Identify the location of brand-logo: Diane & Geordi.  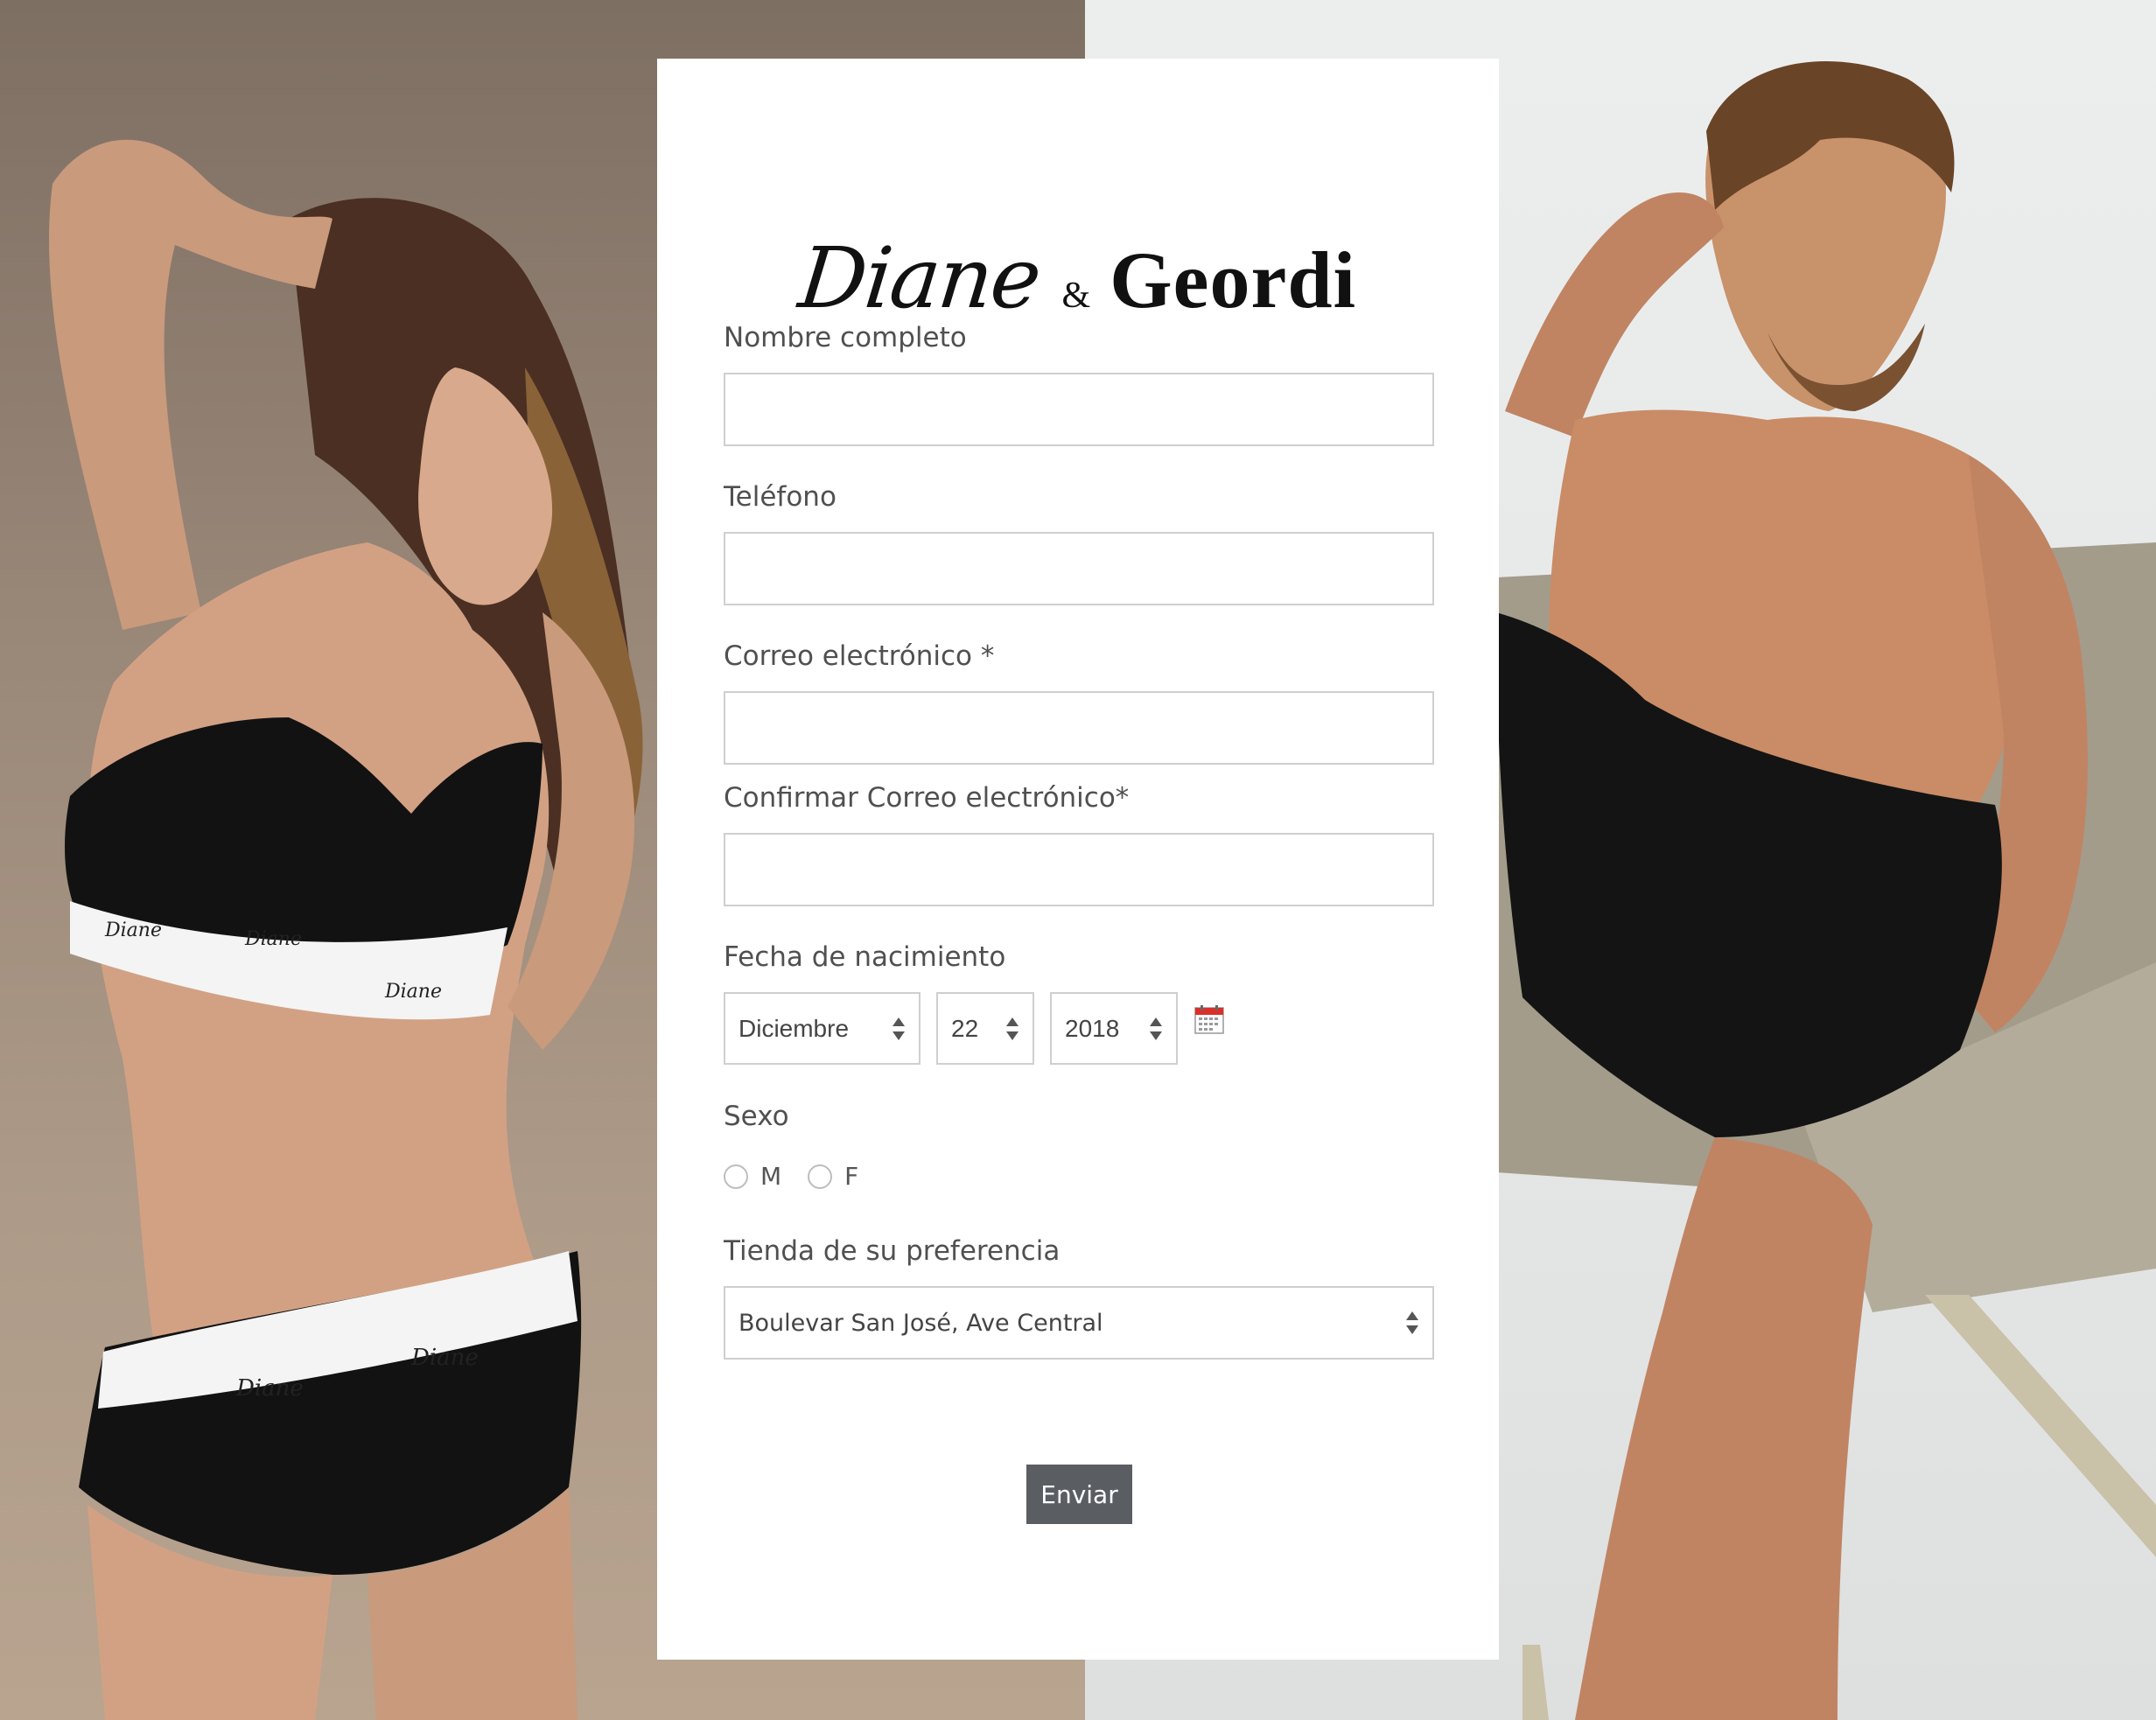
(1078, 278).